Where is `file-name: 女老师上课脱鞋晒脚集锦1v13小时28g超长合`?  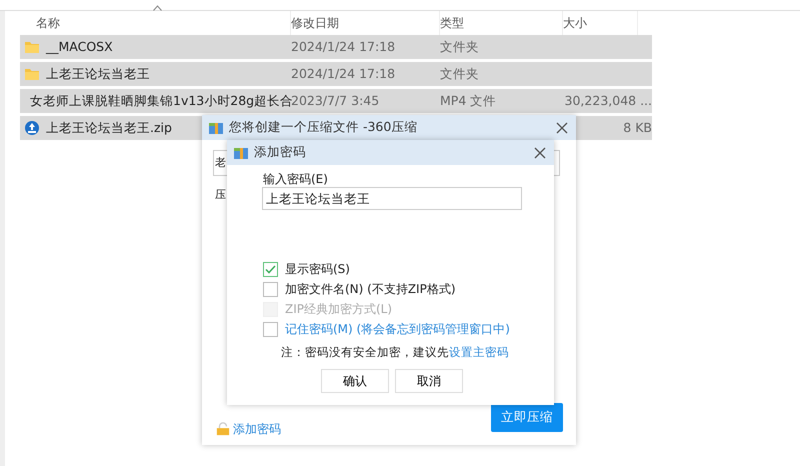
file-name: 女老师上课脱鞋晒脚集锦1v13小时28g超长合 is located at coordinates (162, 101).